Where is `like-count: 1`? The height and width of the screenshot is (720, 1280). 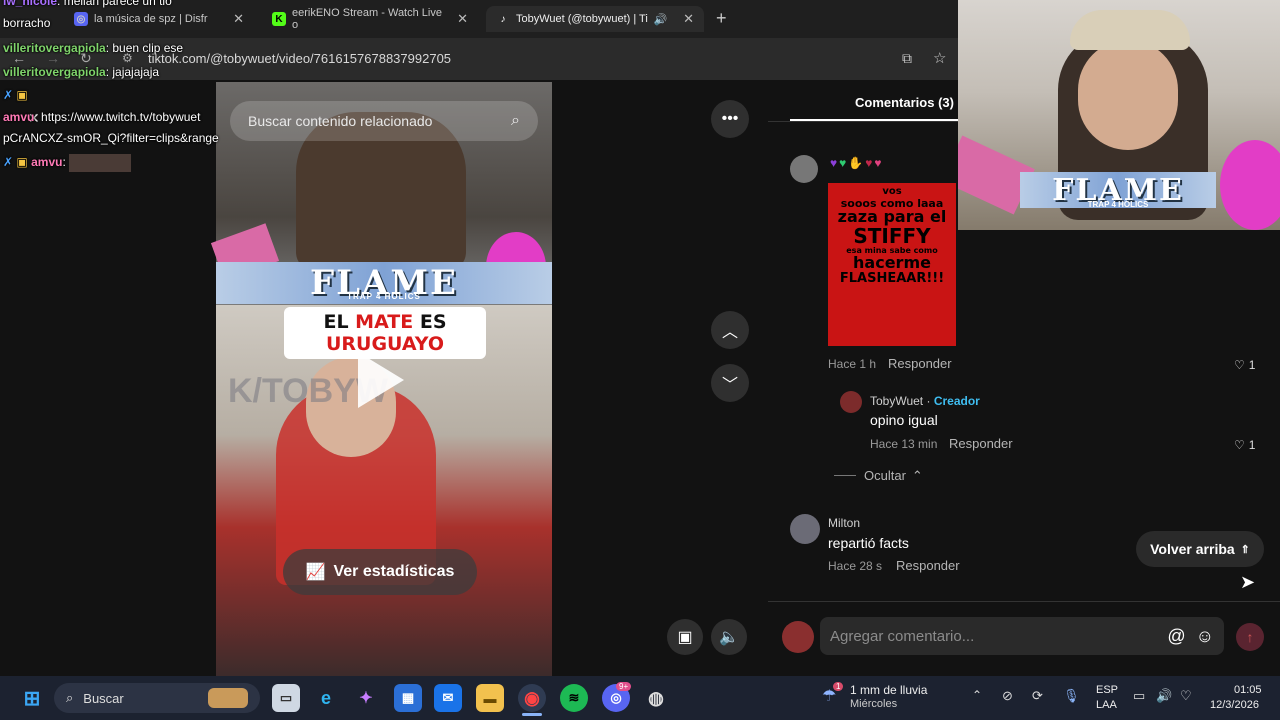
like-count: 1 is located at coordinates (1252, 445).